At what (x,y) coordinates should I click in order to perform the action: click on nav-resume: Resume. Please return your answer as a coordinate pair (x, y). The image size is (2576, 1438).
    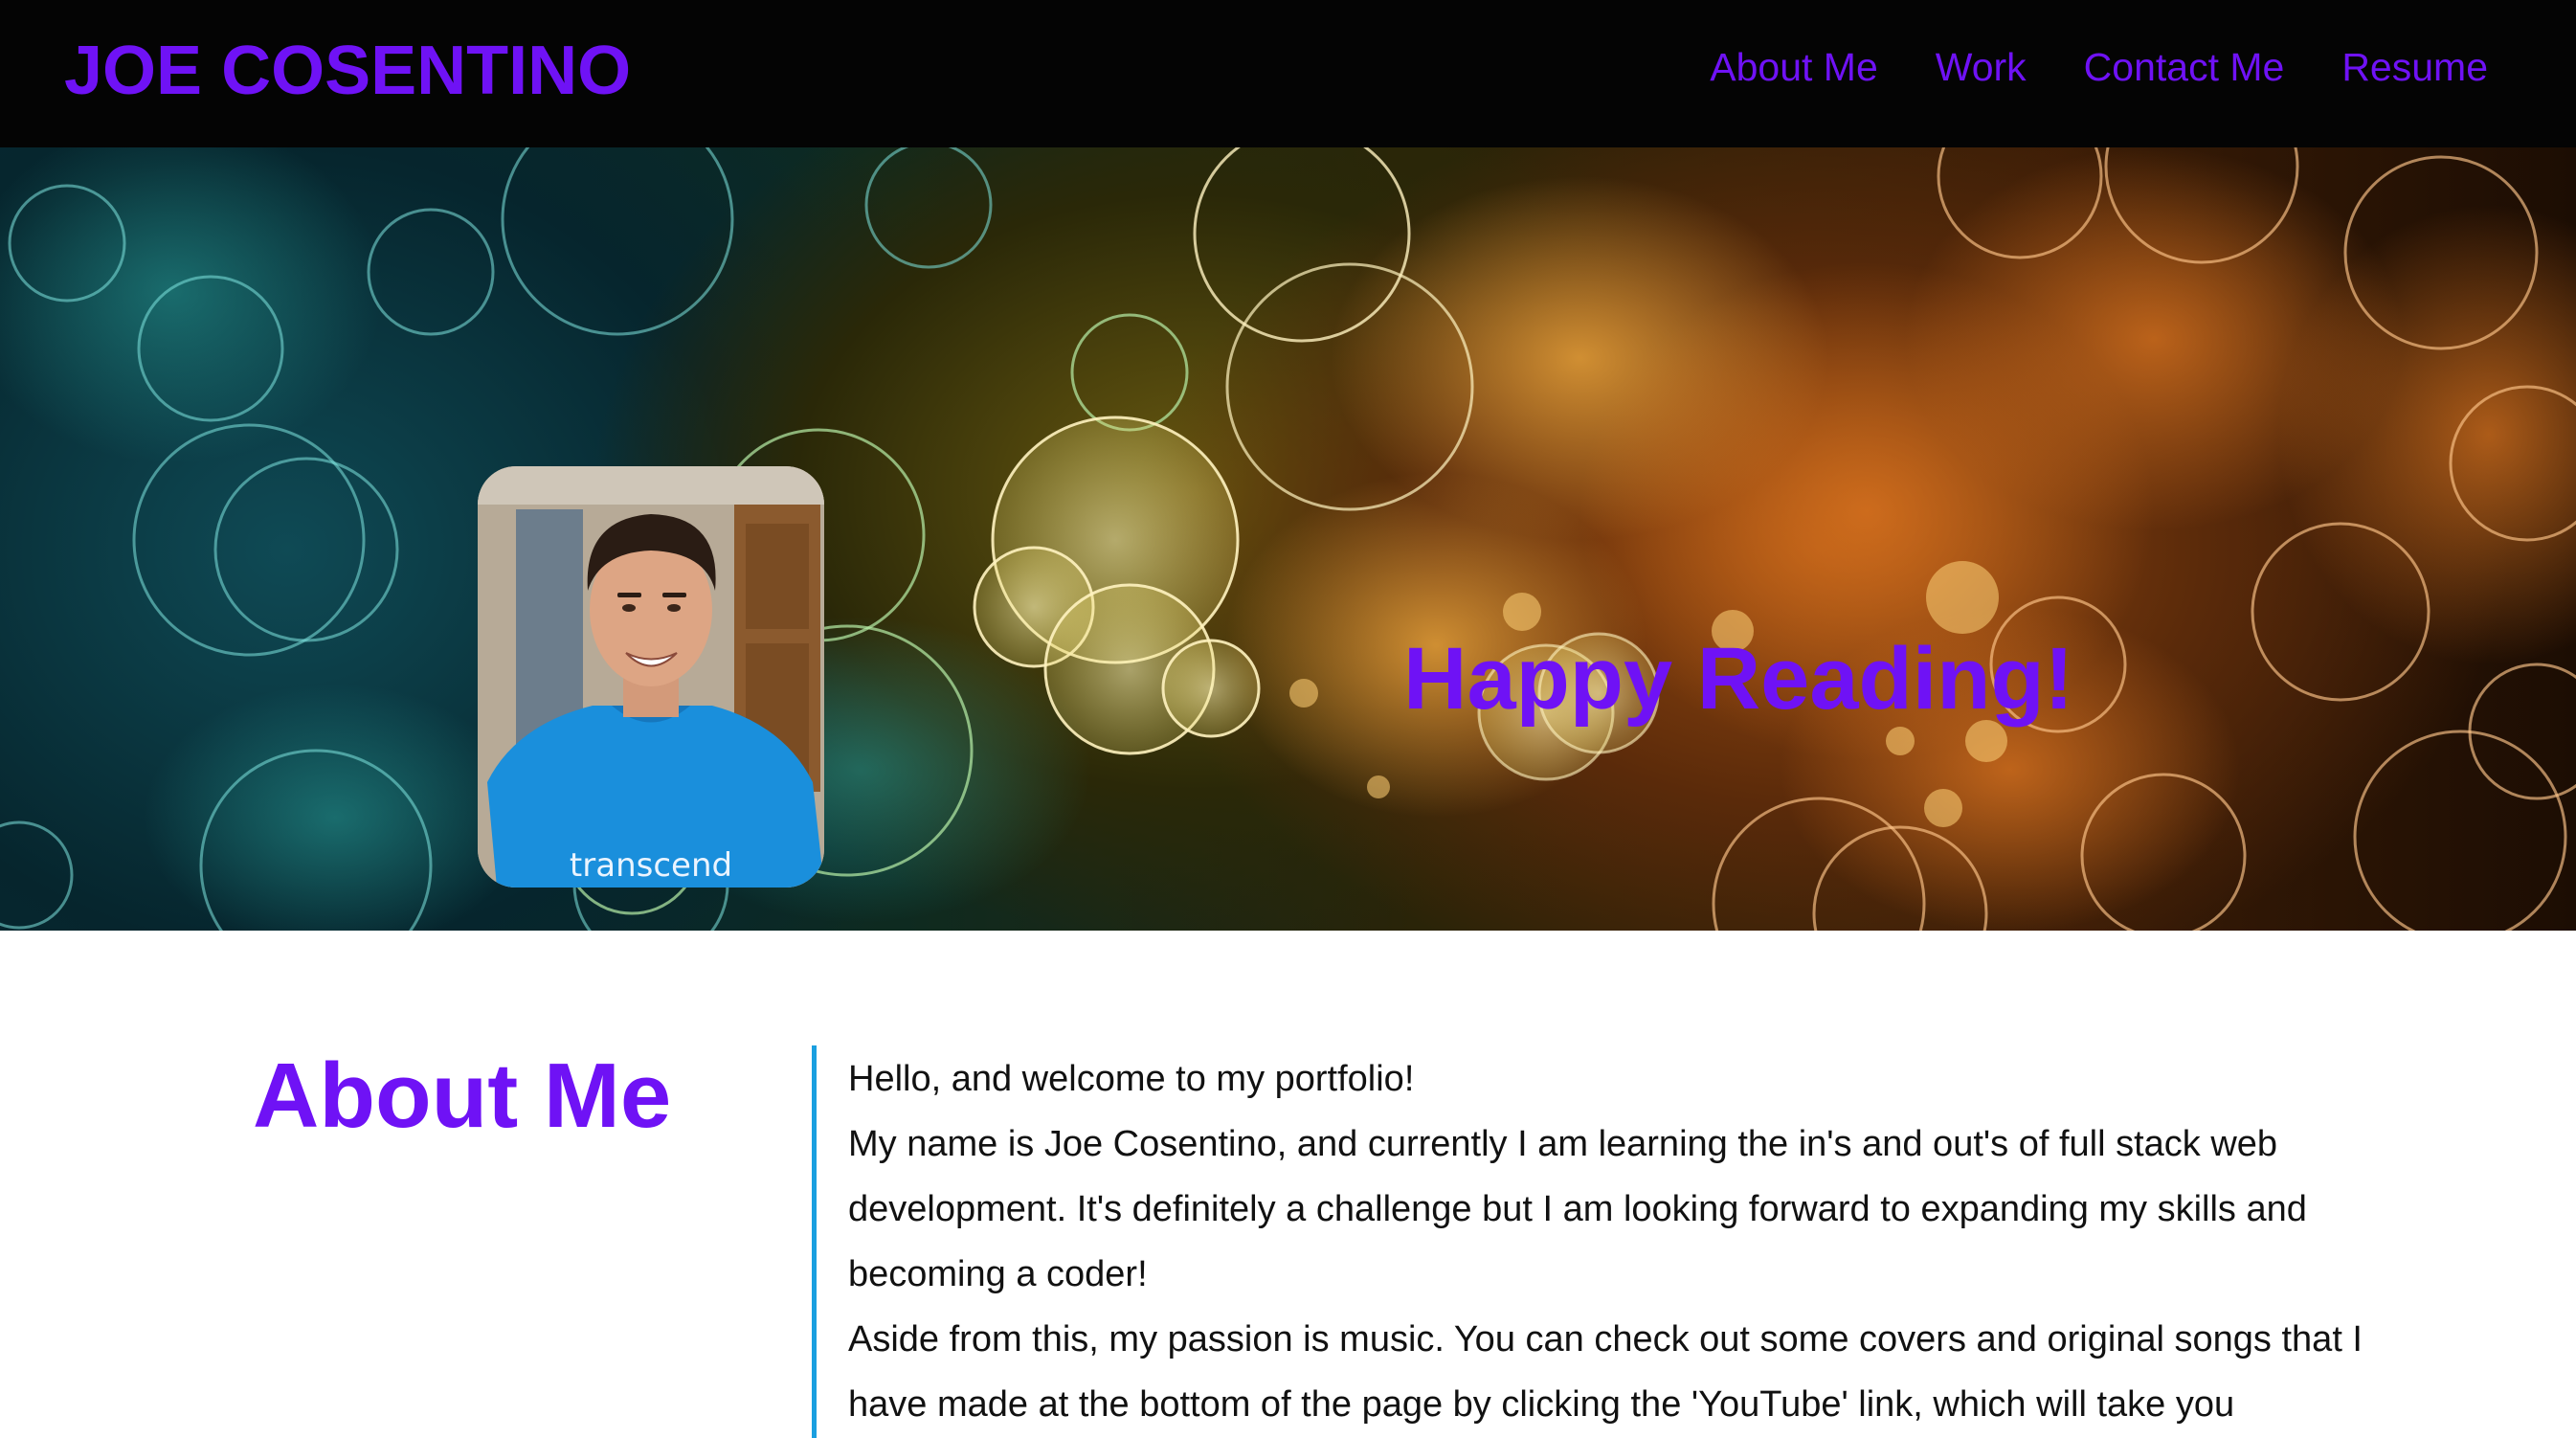
    Looking at the image, I should click on (2415, 67).